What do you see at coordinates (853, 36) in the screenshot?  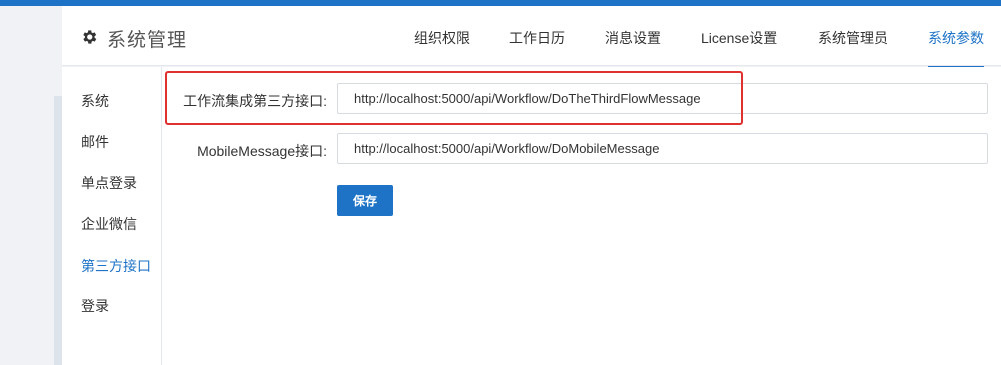 I see `tab-system-admins: 系统管理员` at bounding box center [853, 36].